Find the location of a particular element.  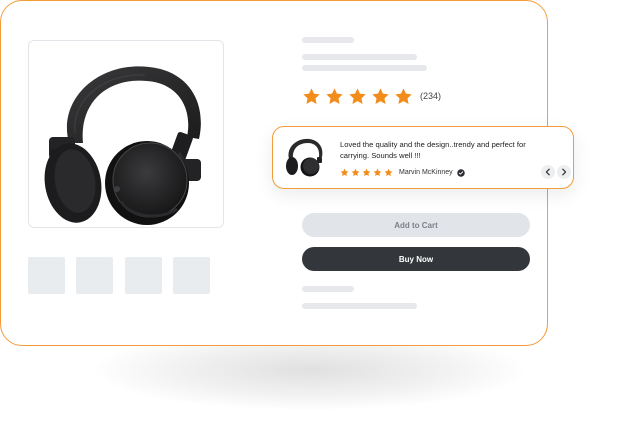

title-placeholder is located at coordinates (328, 40).